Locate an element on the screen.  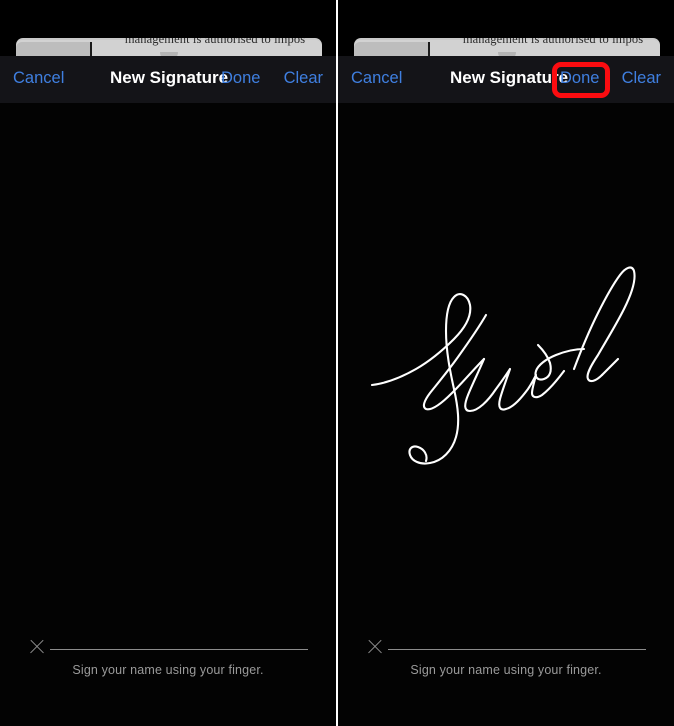
signature-ink is located at coordinates (506, 358).